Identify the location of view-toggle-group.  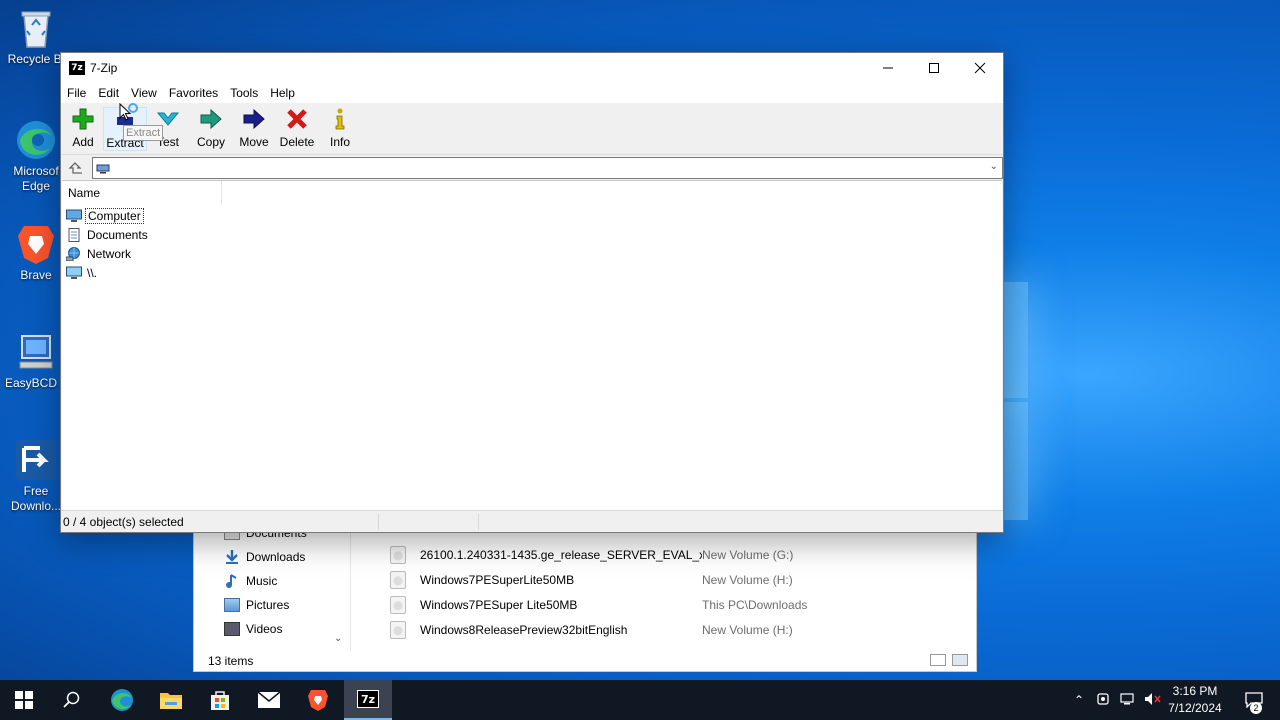
(949, 660).